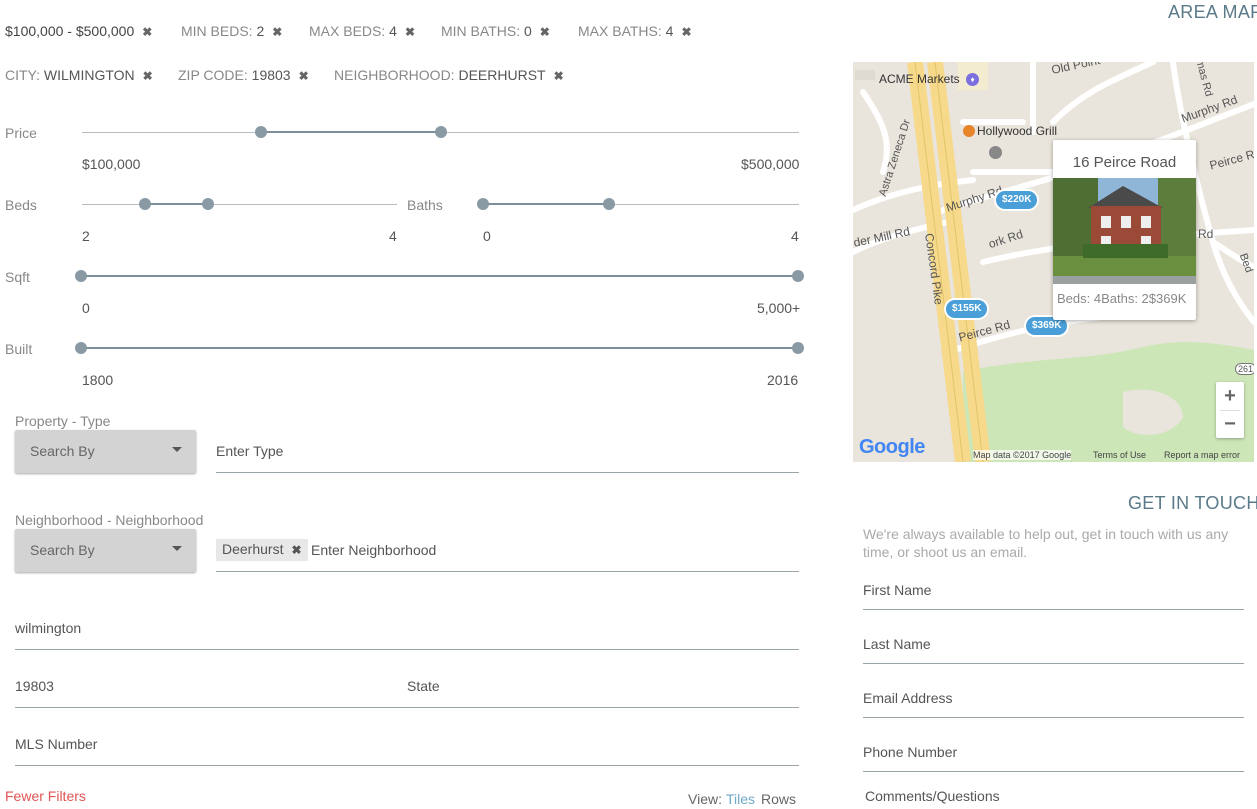  Describe the element at coordinates (62, 451) in the screenshot. I see `dropdown-value: Search By` at that location.